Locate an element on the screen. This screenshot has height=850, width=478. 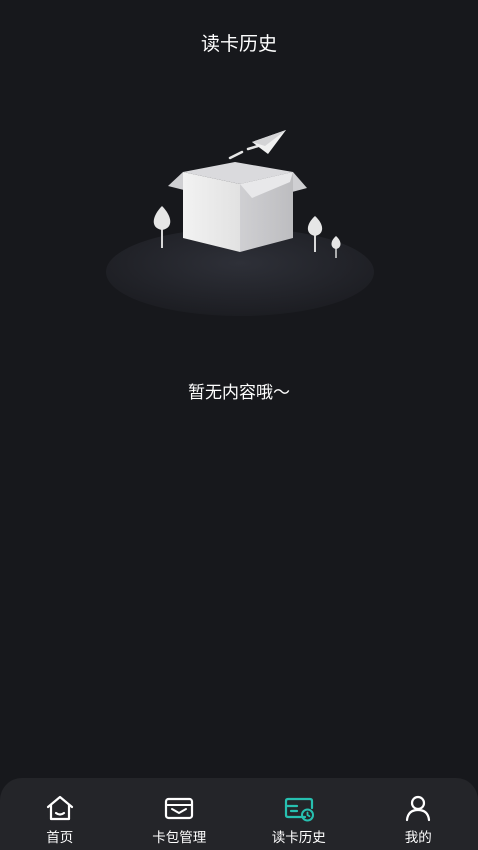
tab-card-history-label: 读卡历史 is located at coordinates (298, 838).